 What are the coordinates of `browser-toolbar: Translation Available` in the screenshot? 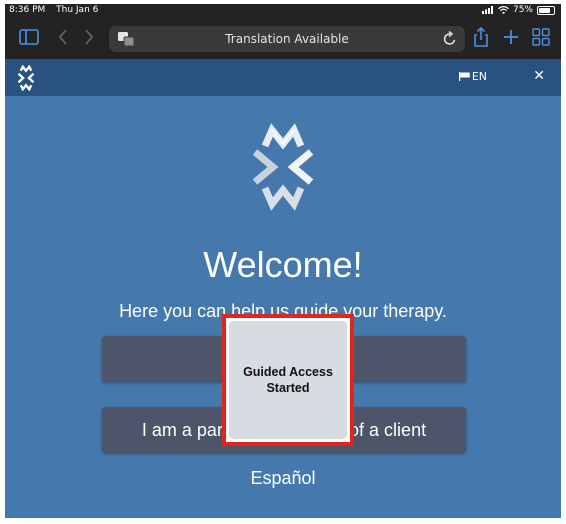 It's located at (283, 38).